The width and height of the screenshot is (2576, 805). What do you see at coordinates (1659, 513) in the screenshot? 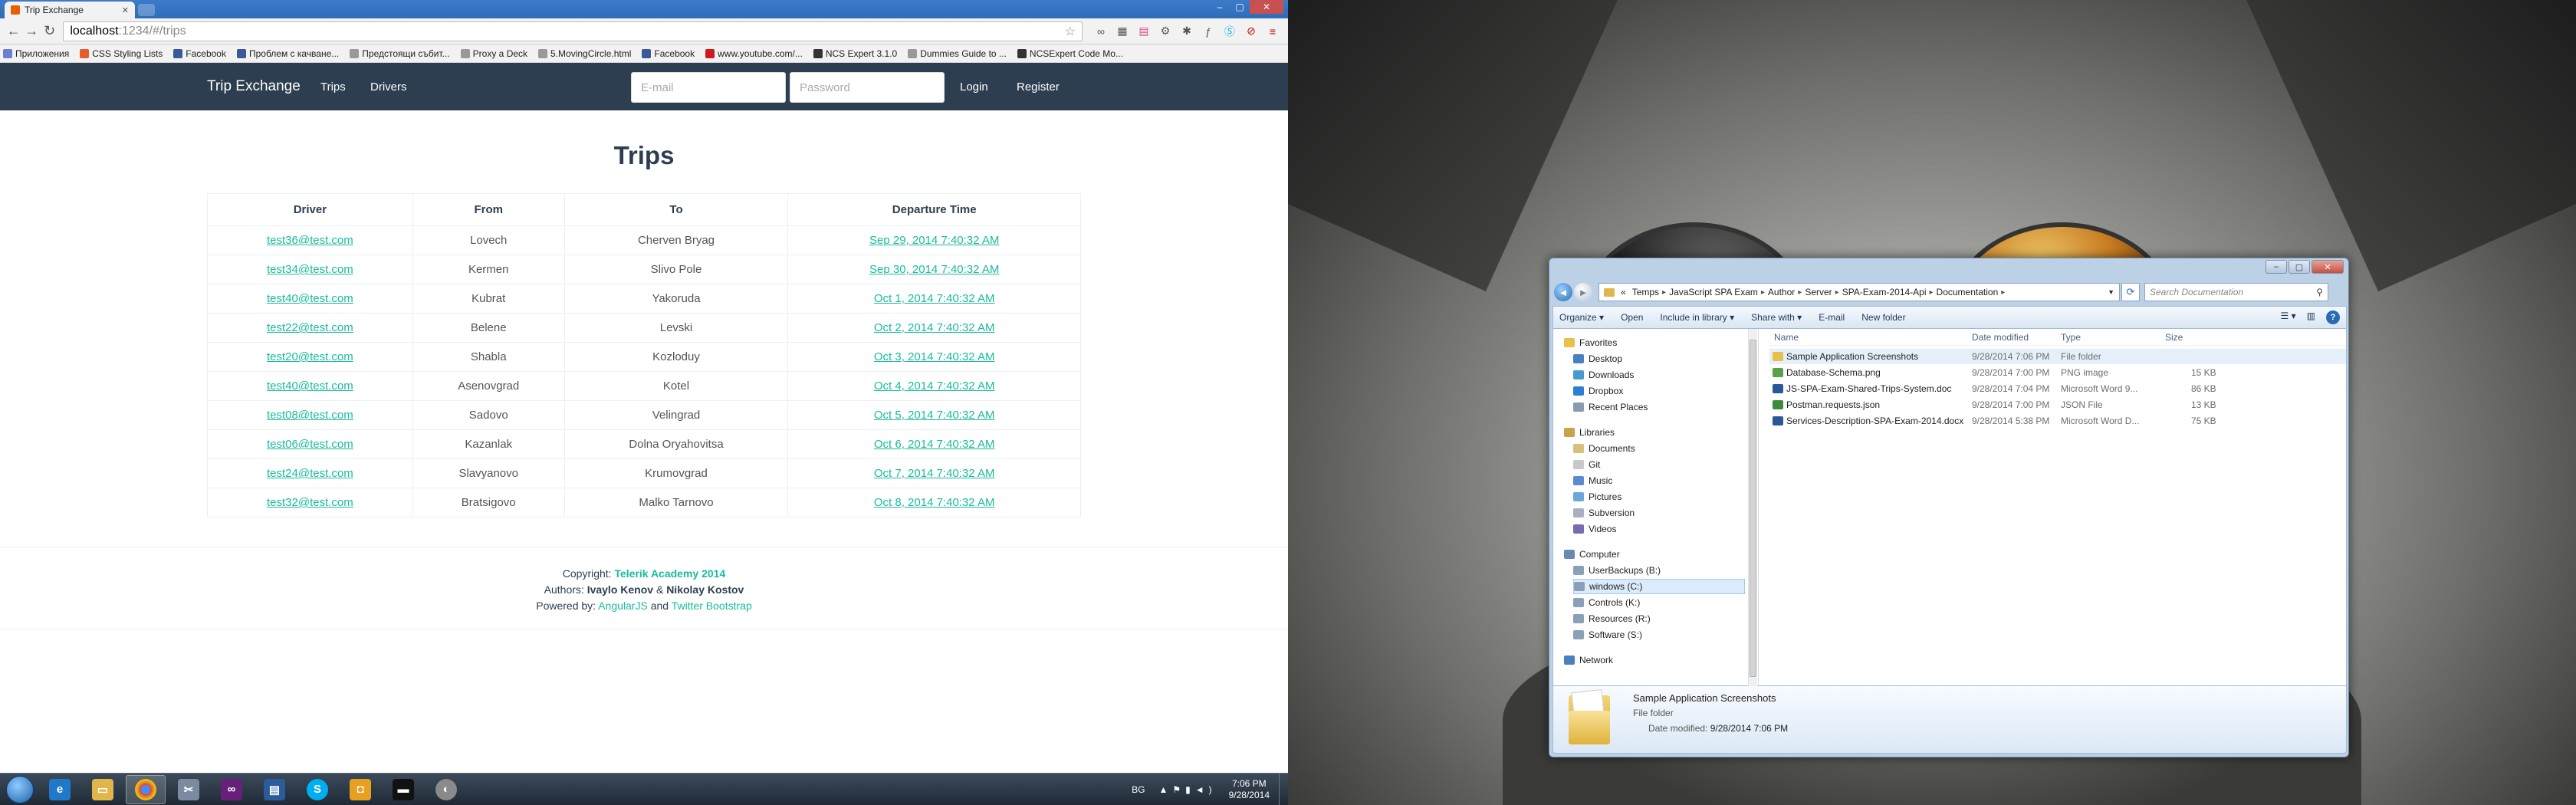
I see `nav-library-item: Subversion` at bounding box center [1659, 513].